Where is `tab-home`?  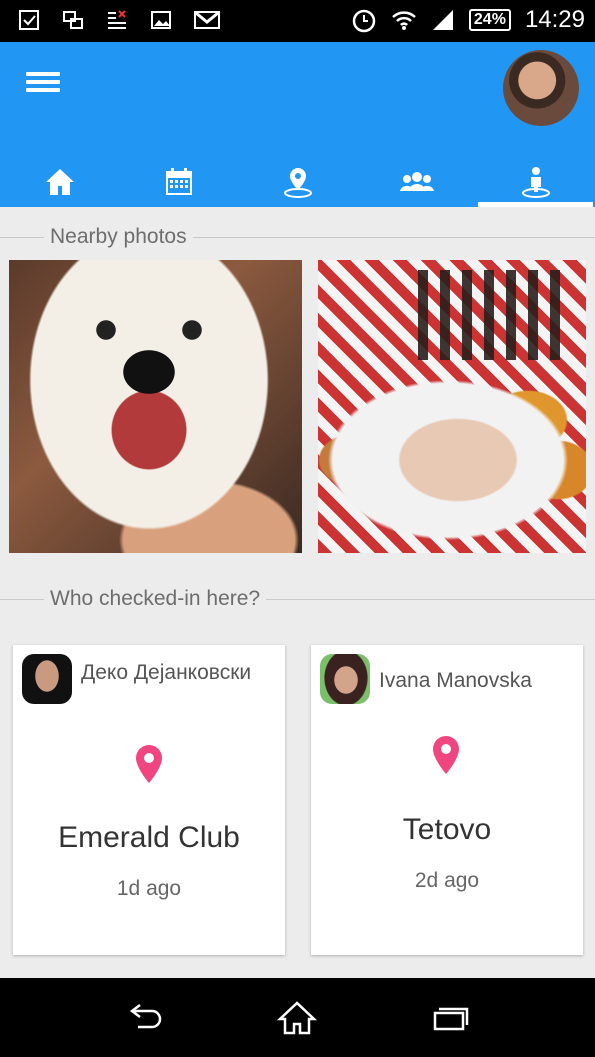 tab-home is located at coordinates (59, 182).